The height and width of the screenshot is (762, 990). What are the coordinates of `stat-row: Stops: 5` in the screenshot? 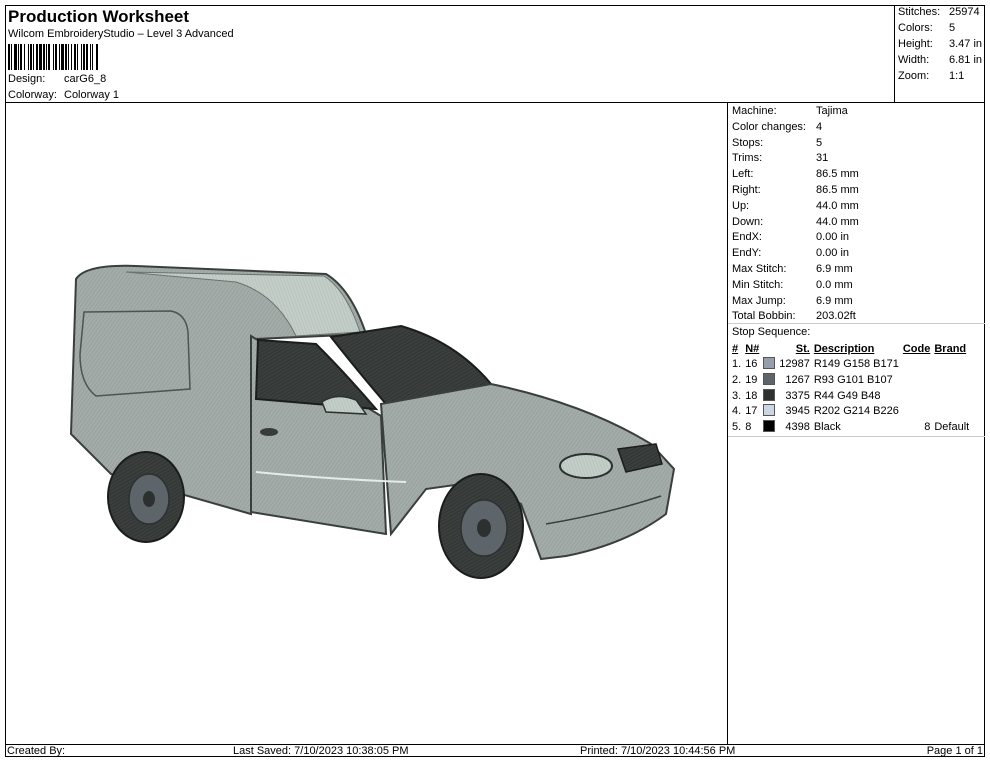 It's located at (777, 143).